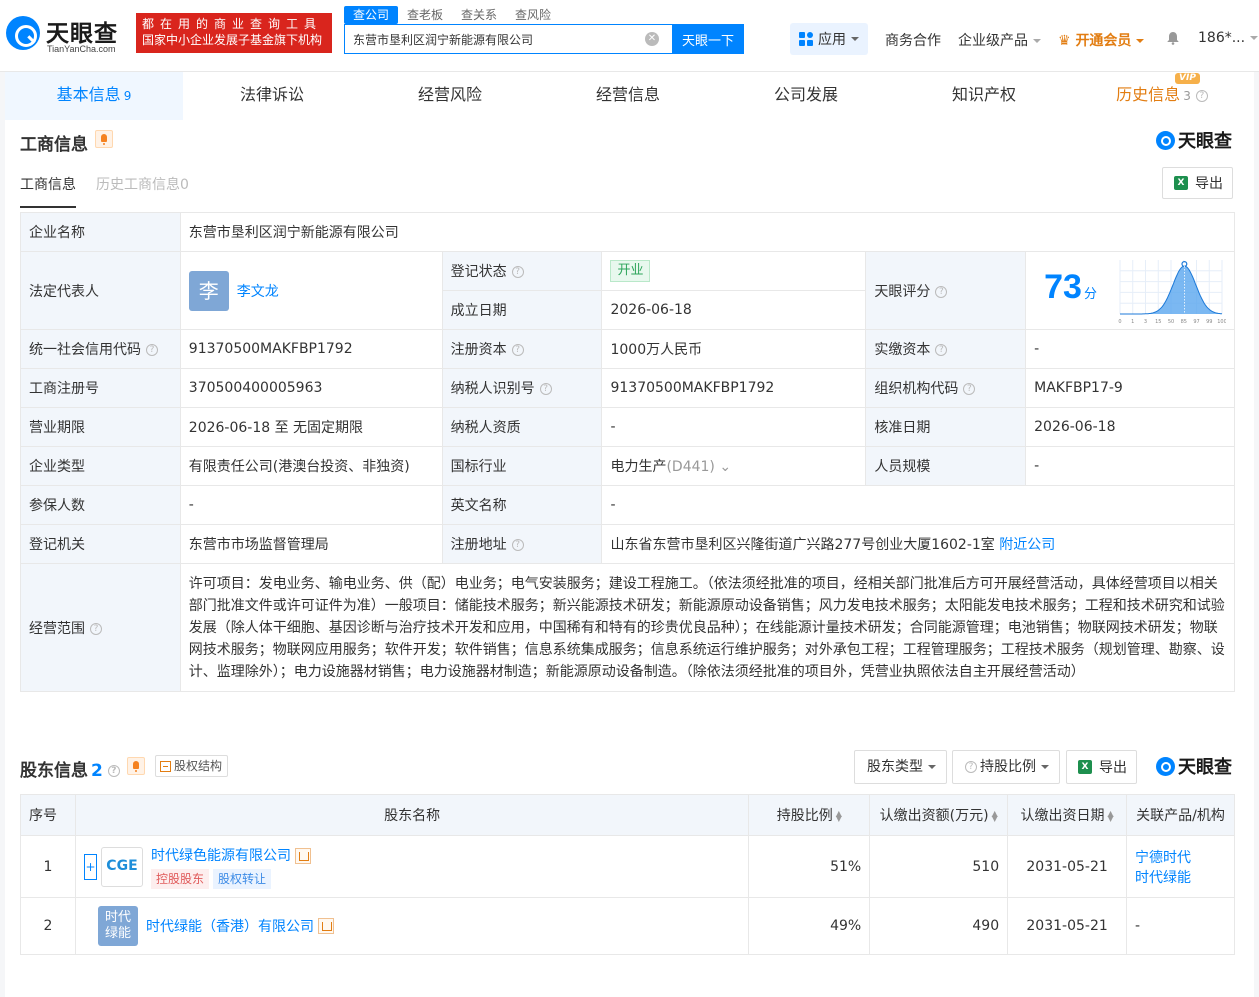 This screenshot has height=997, width=1259. What do you see at coordinates (425, 15) in the screenshot?
I see `search-tab-boss: 查老板` at bounding box center [425, 15].